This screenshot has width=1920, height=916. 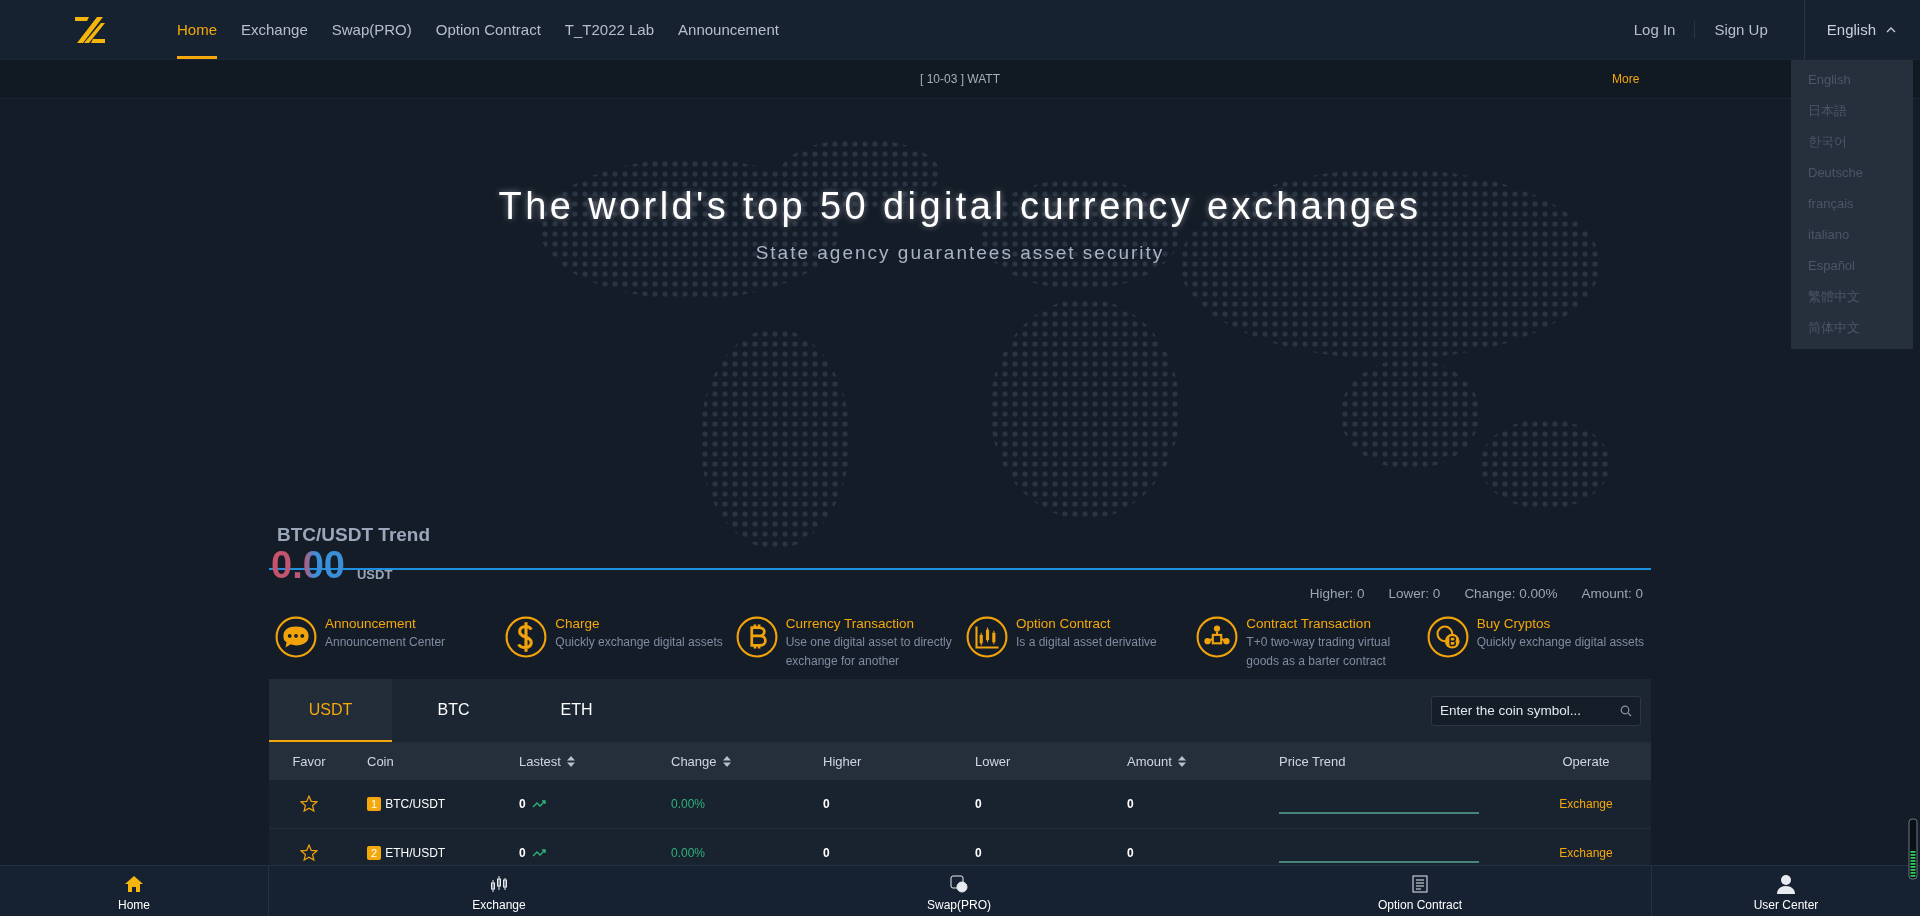 What do you see at coordinates (694, 761) in the screenshot?
I see `column-header: Change` at bounding box center [694, 761].